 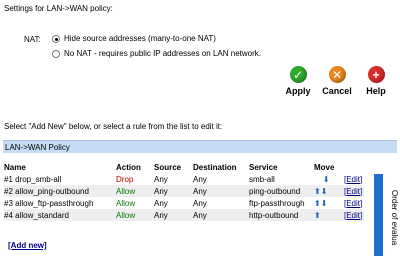 I want to click on move-cell: ⬇, so click(x=329, y=179).